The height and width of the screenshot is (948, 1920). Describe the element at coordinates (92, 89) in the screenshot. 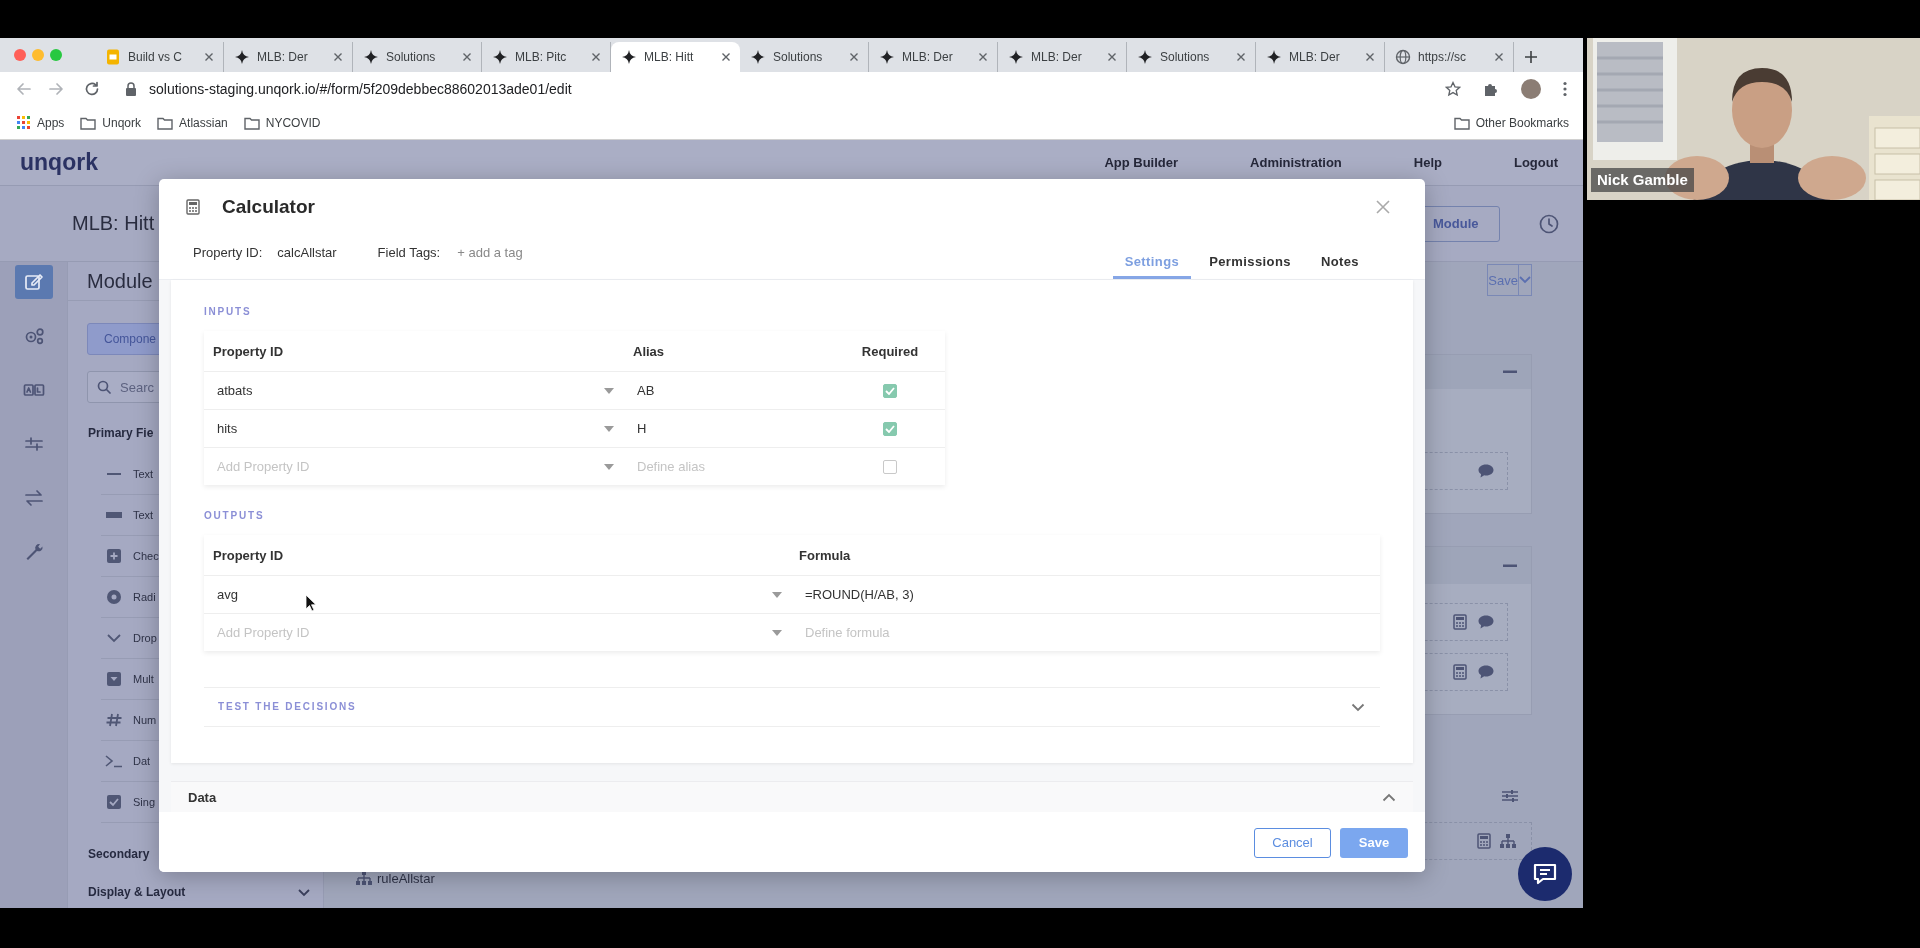

I see `reload-icon` at that location.